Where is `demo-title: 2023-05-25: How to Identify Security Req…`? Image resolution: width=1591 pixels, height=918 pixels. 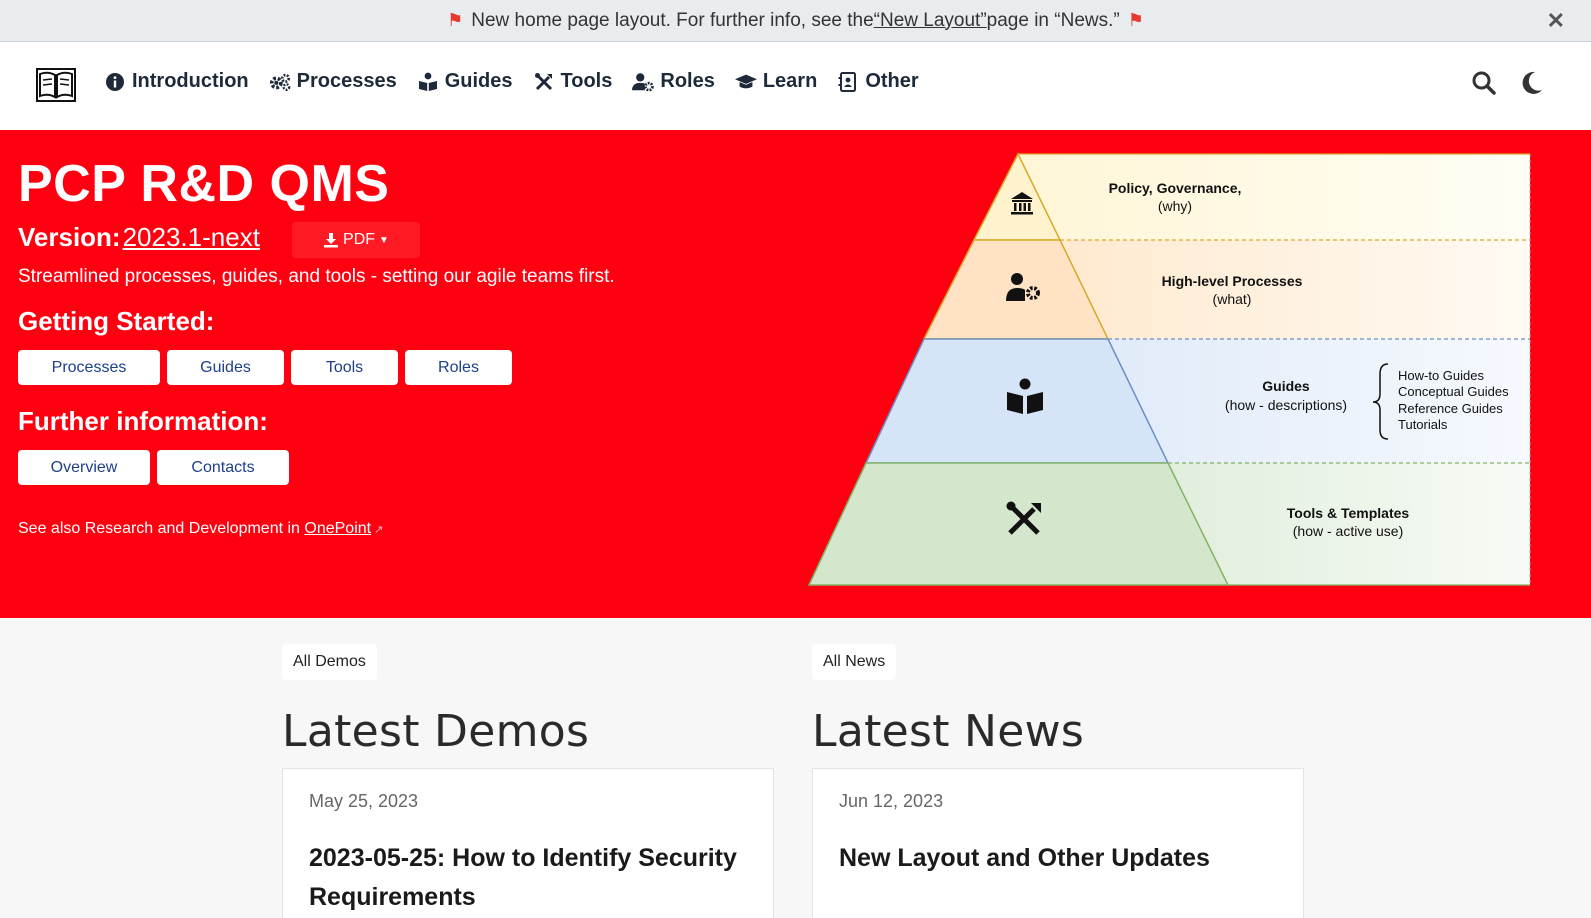
demo-title: 2023-05-25: How to Identify Security Req… is located at coordinates (529, 878).